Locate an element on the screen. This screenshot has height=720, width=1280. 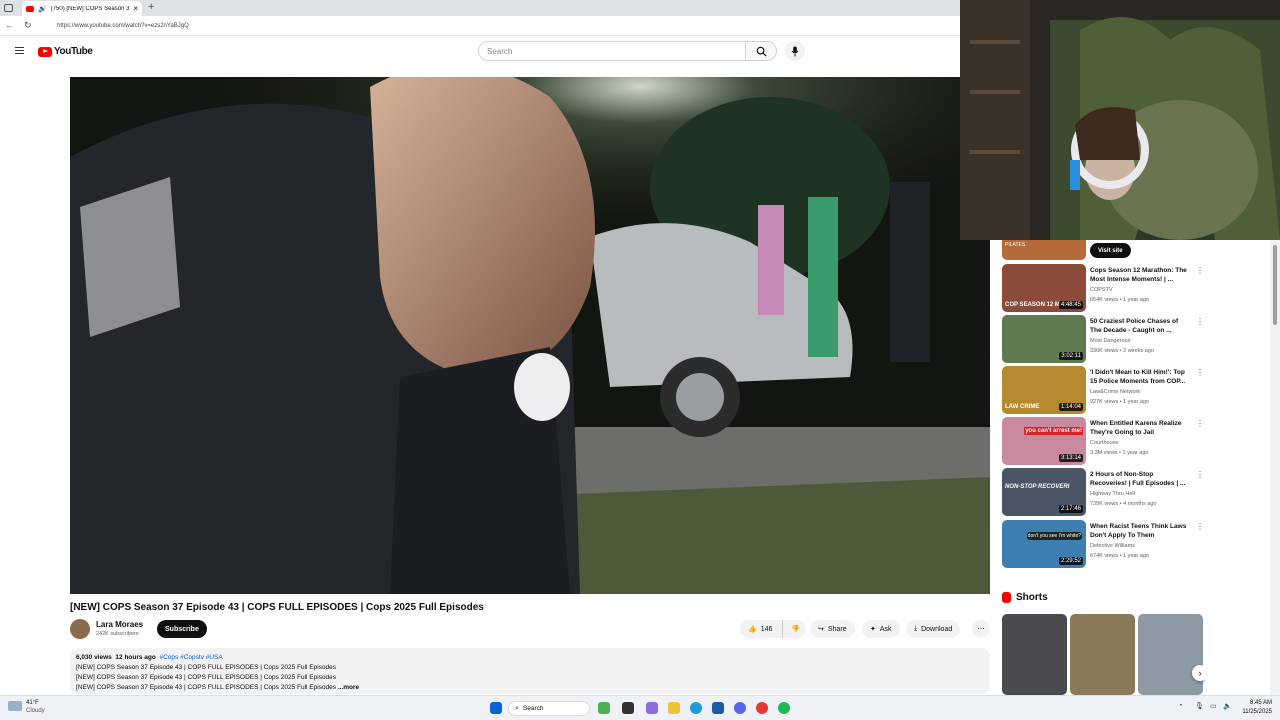
weather-temp: 41°F is located at coordinates (32, 703).